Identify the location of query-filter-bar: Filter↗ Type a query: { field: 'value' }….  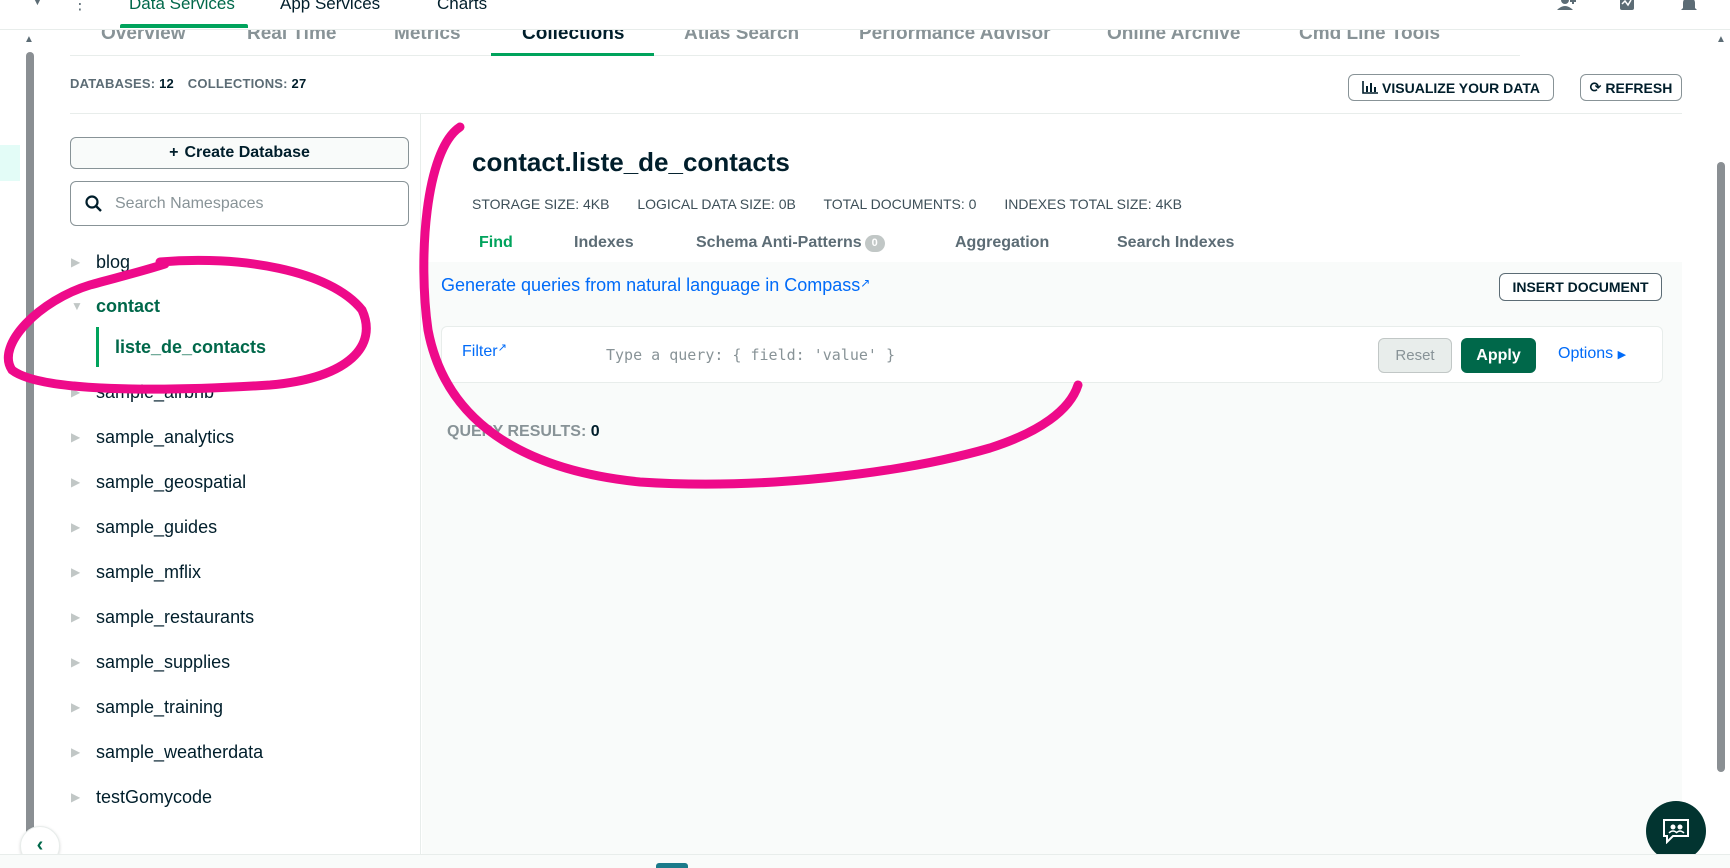
(1052, 354).